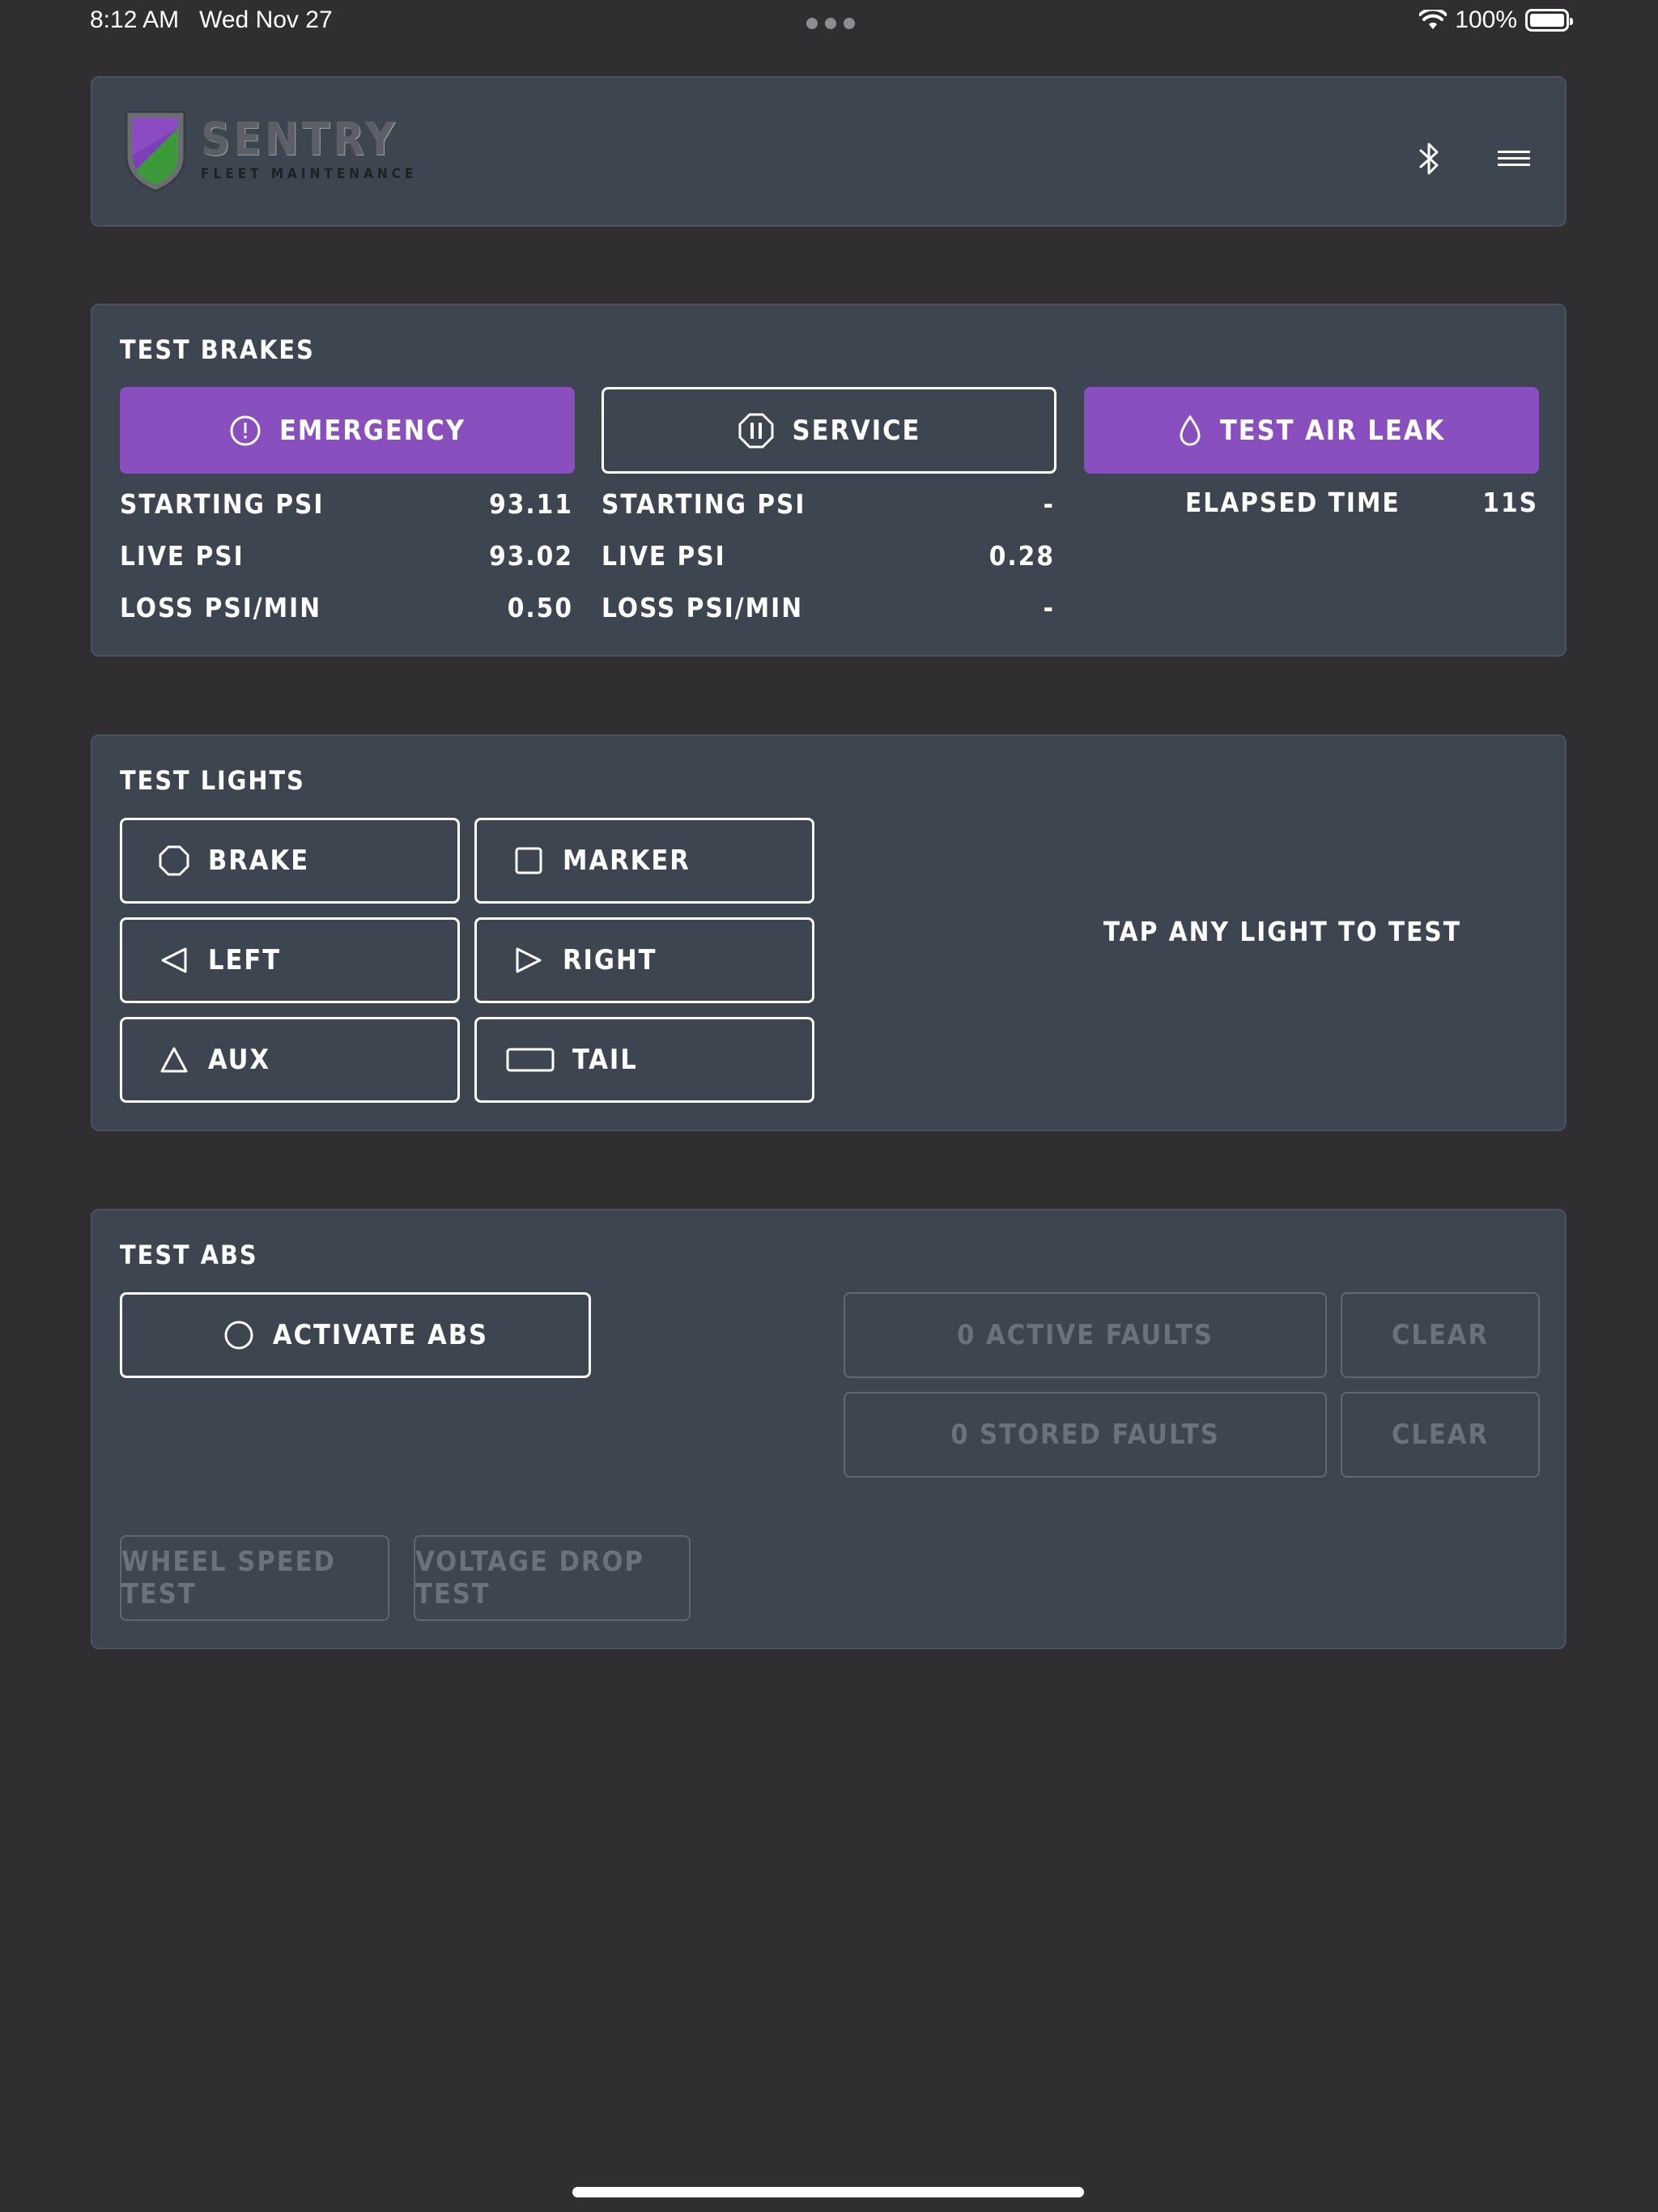 The image size is (1658, 2212). Describe the element at coordinates (1282, 932) in the screenshot. I see `lights-hint: TAP ANY LIGHT TO TEST` at that location.